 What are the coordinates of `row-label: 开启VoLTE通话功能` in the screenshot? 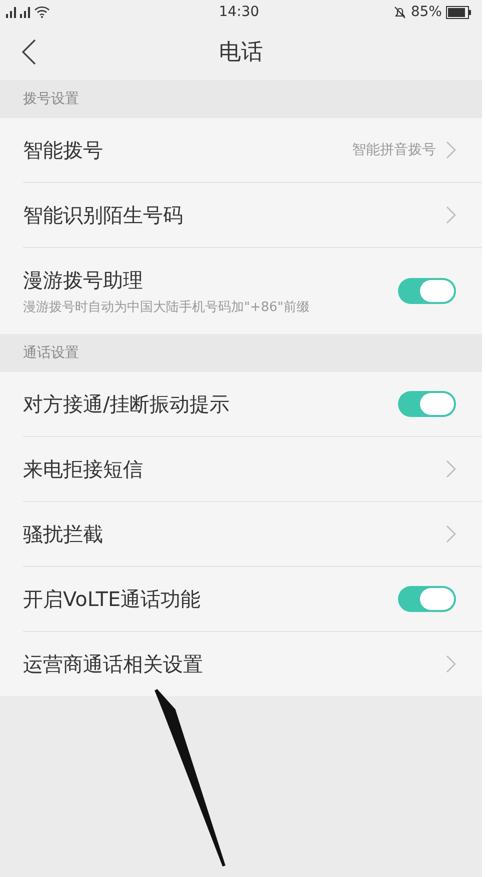 It's located at (112, 599).